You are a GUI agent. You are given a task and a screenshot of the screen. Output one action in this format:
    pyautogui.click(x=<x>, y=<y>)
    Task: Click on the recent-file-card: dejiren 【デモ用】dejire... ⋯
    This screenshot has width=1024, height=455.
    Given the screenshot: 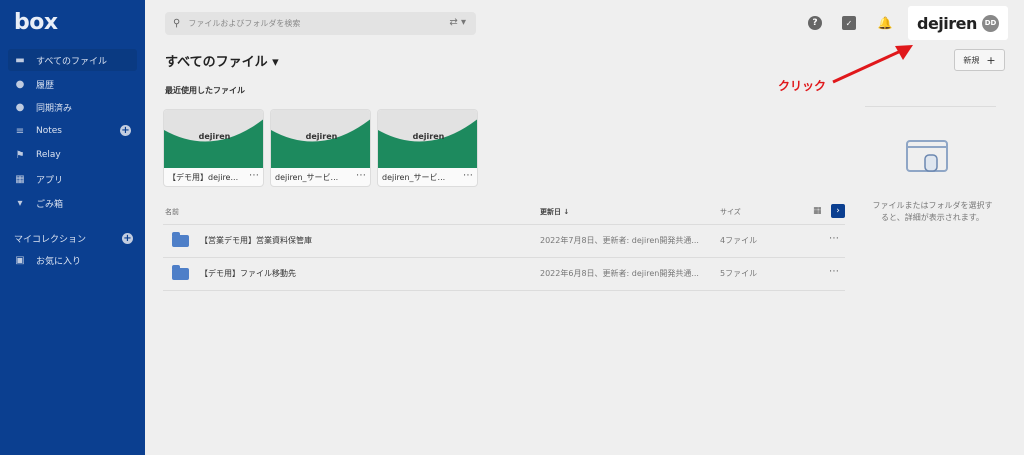 What is the action you would take?
    pyautogui.click(x=213, y=148)
    